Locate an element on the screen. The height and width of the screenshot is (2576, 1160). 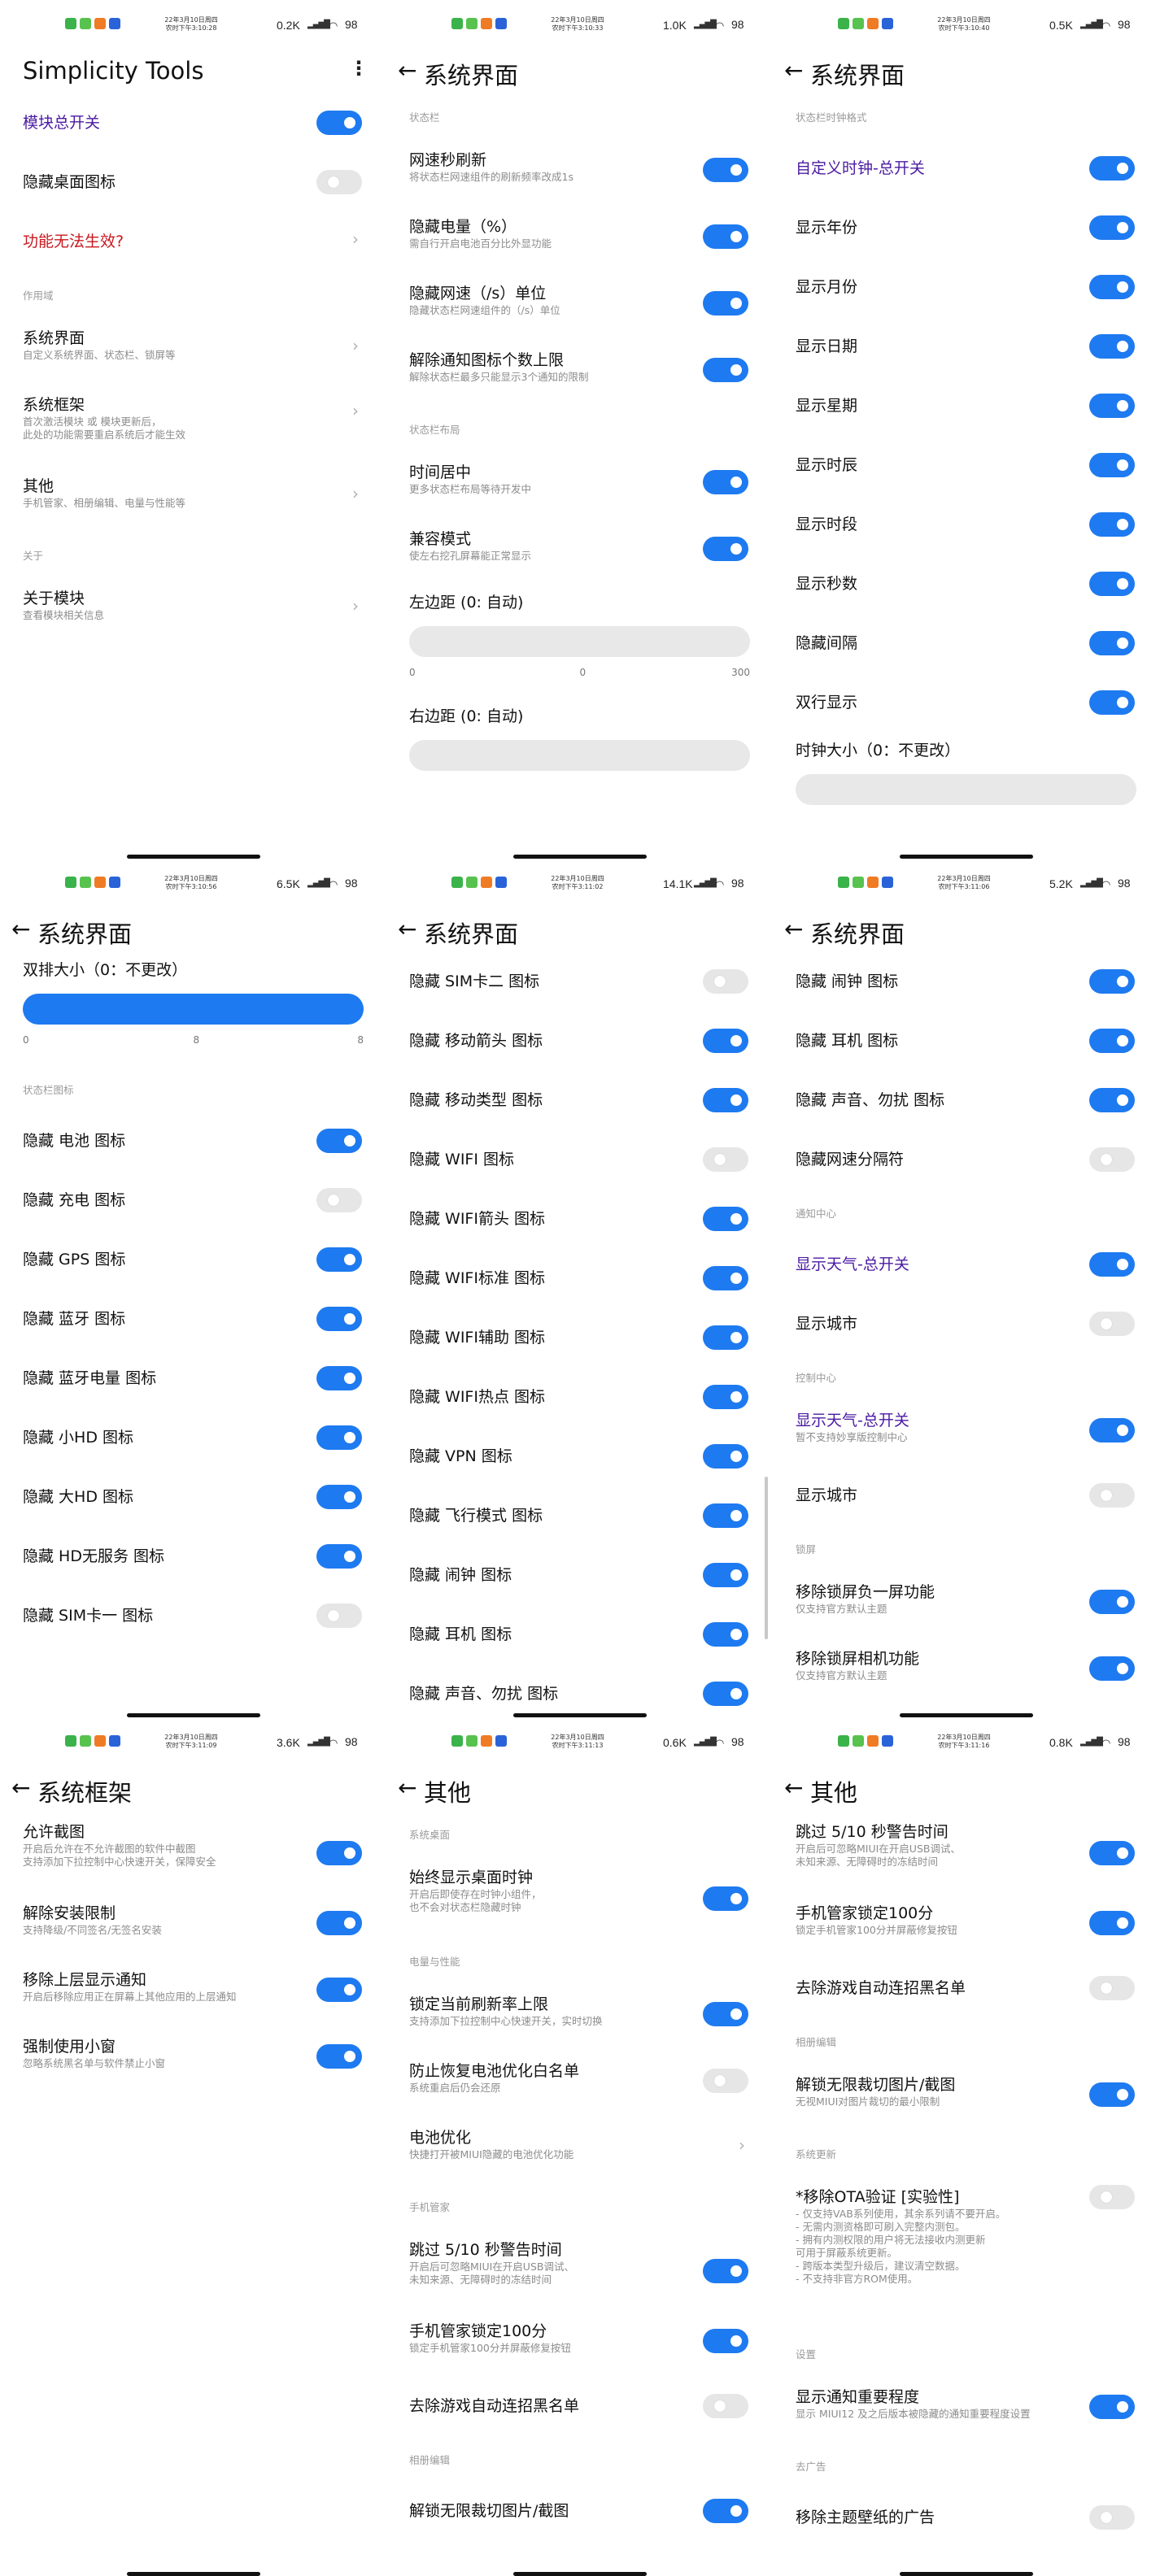
toggle-setting-row: 隐藏 WIFI热点 图标 is located at coordinates (579, 1395).